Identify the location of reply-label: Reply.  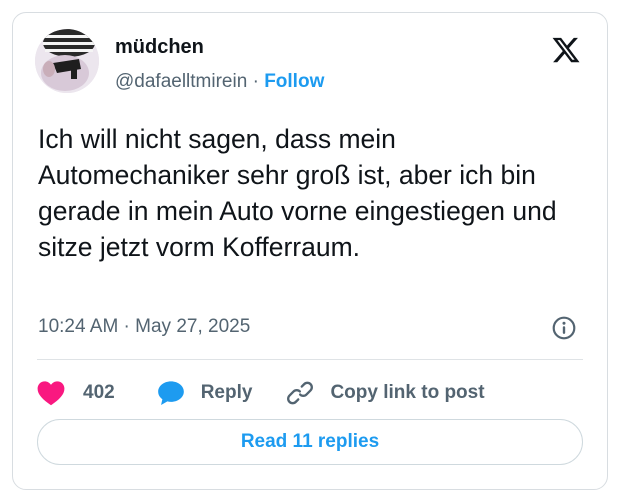
(226, 392).